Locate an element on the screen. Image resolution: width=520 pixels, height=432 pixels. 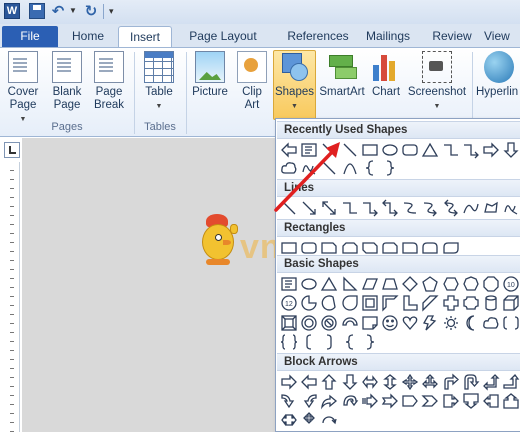
trapezoid-shape is located at coordinates (390, 284).